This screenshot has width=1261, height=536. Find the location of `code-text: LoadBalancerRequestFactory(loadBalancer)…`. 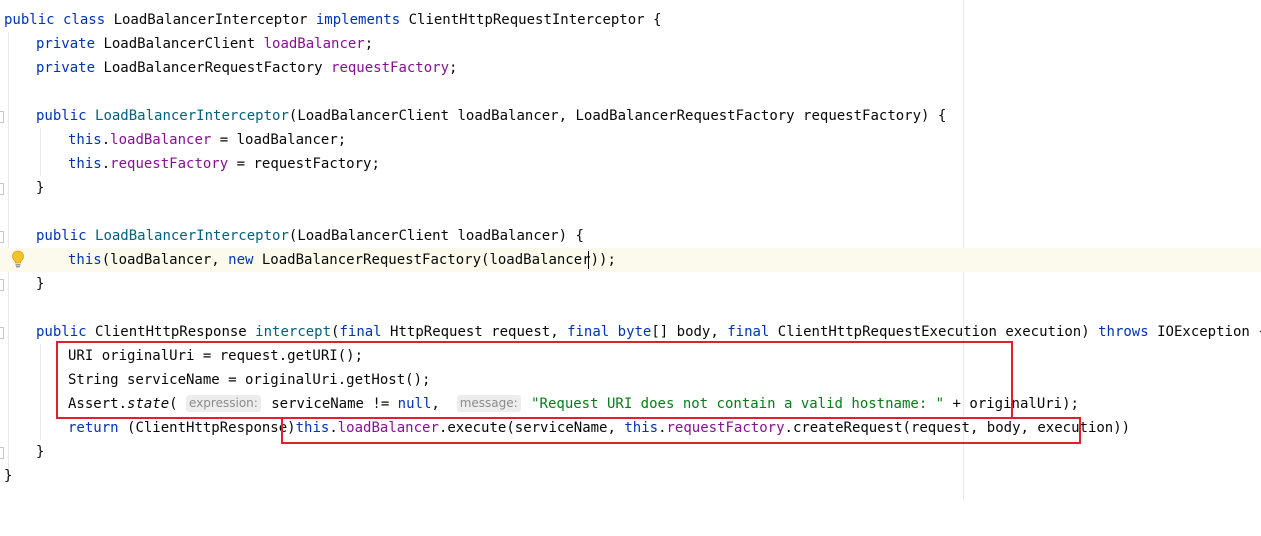

code-text: LoadBalancerRequestFactory(loadBalancer)… is located at coordinates (438, 260).